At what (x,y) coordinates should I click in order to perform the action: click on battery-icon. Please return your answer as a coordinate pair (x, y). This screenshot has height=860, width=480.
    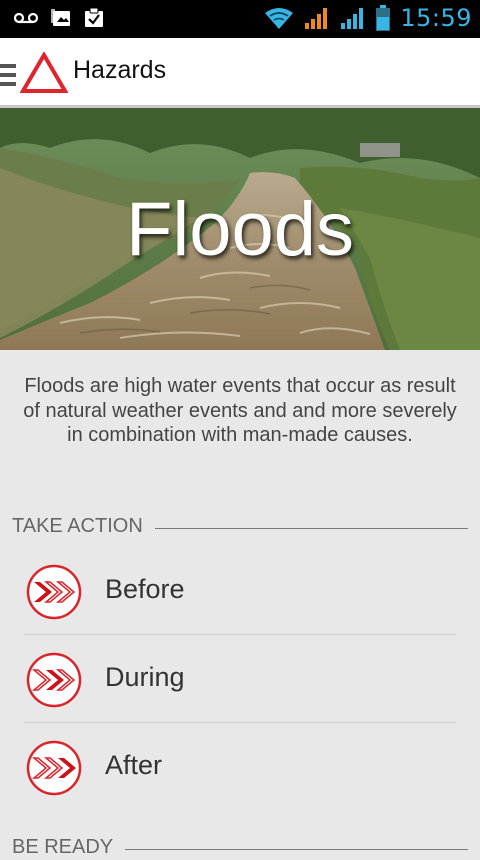
    Looking at the image, I should click on (383, 18).